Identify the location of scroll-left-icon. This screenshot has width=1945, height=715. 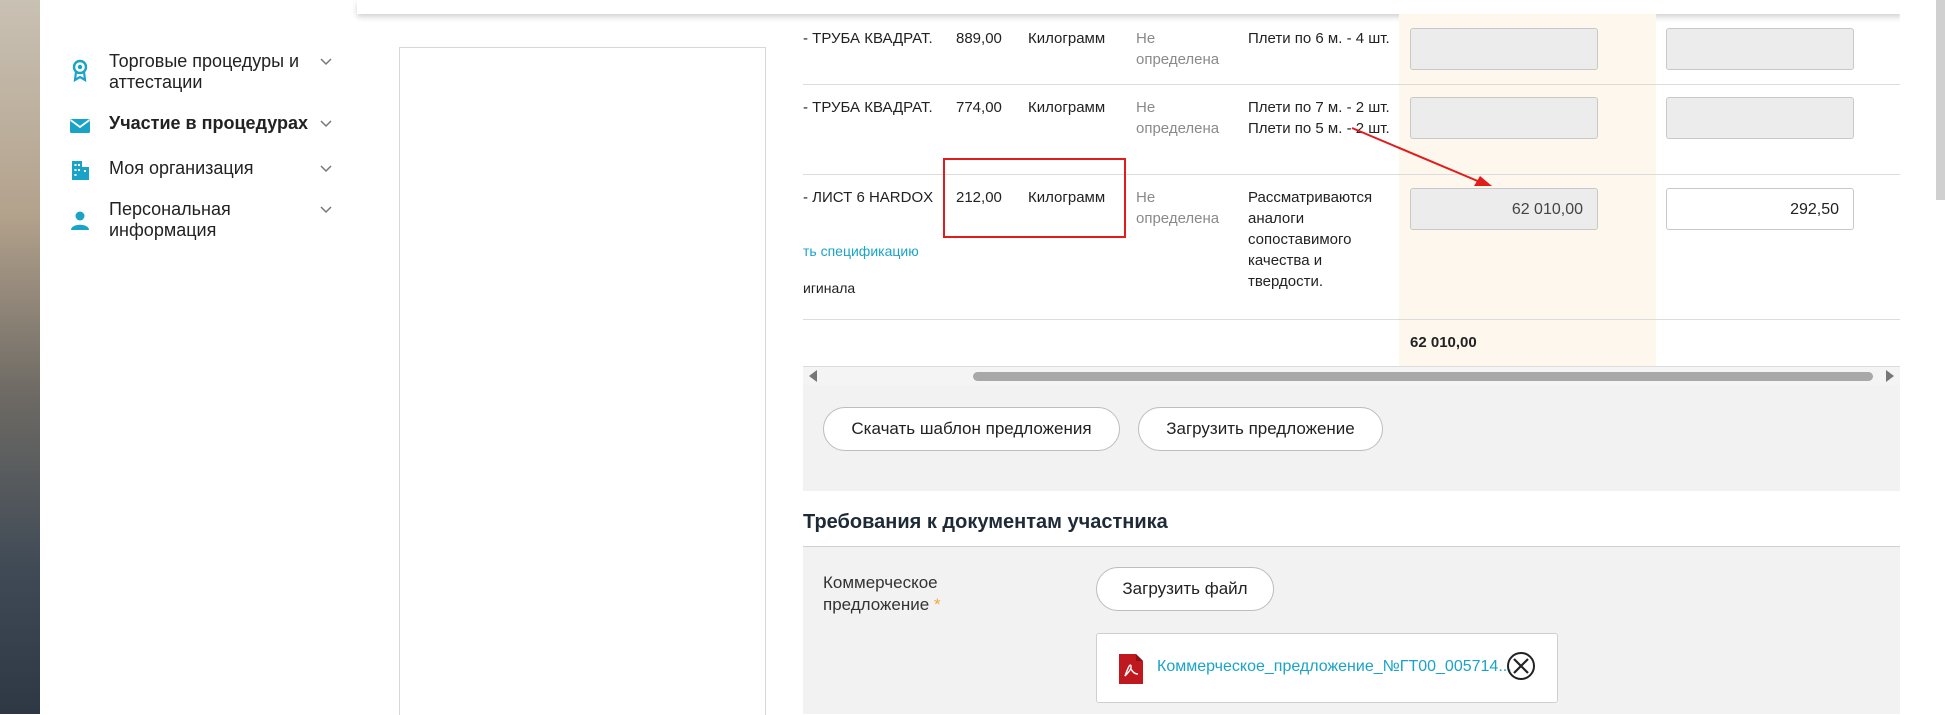
(813, 376).